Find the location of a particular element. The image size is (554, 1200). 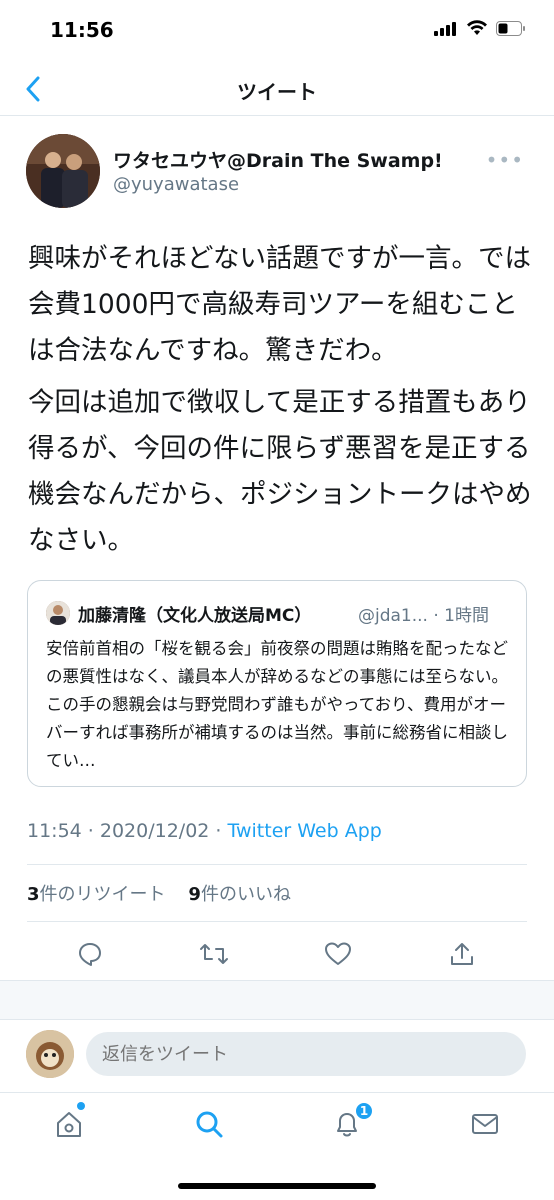

status-time: 11:56 is located at coordinates (82, 30).